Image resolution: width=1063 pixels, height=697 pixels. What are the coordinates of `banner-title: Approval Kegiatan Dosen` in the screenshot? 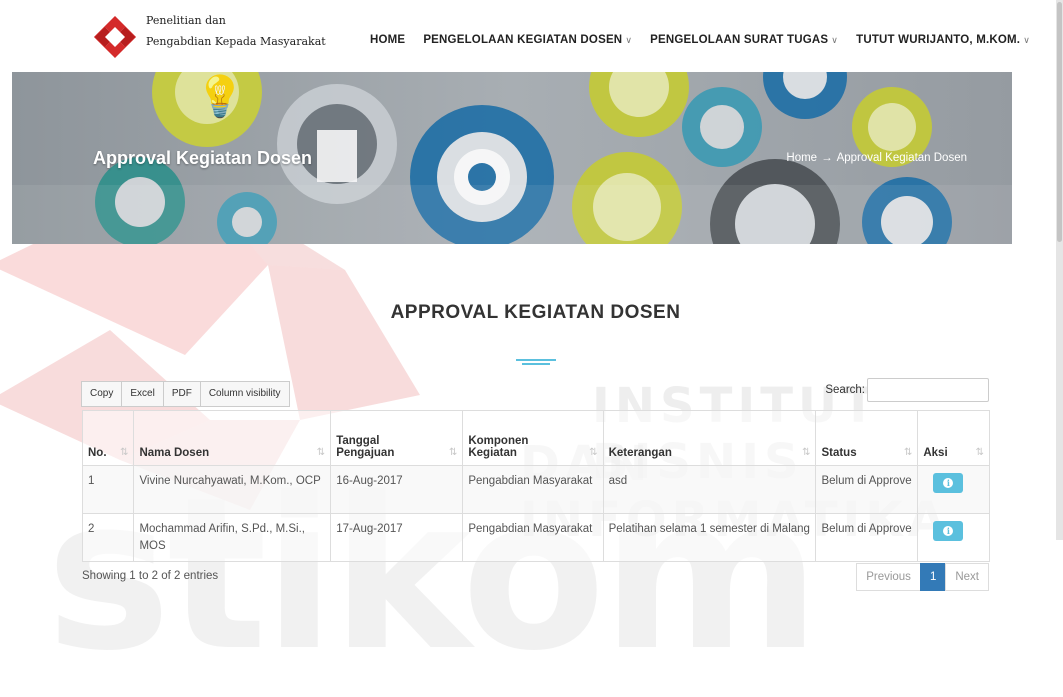 It's located at (203, 158).